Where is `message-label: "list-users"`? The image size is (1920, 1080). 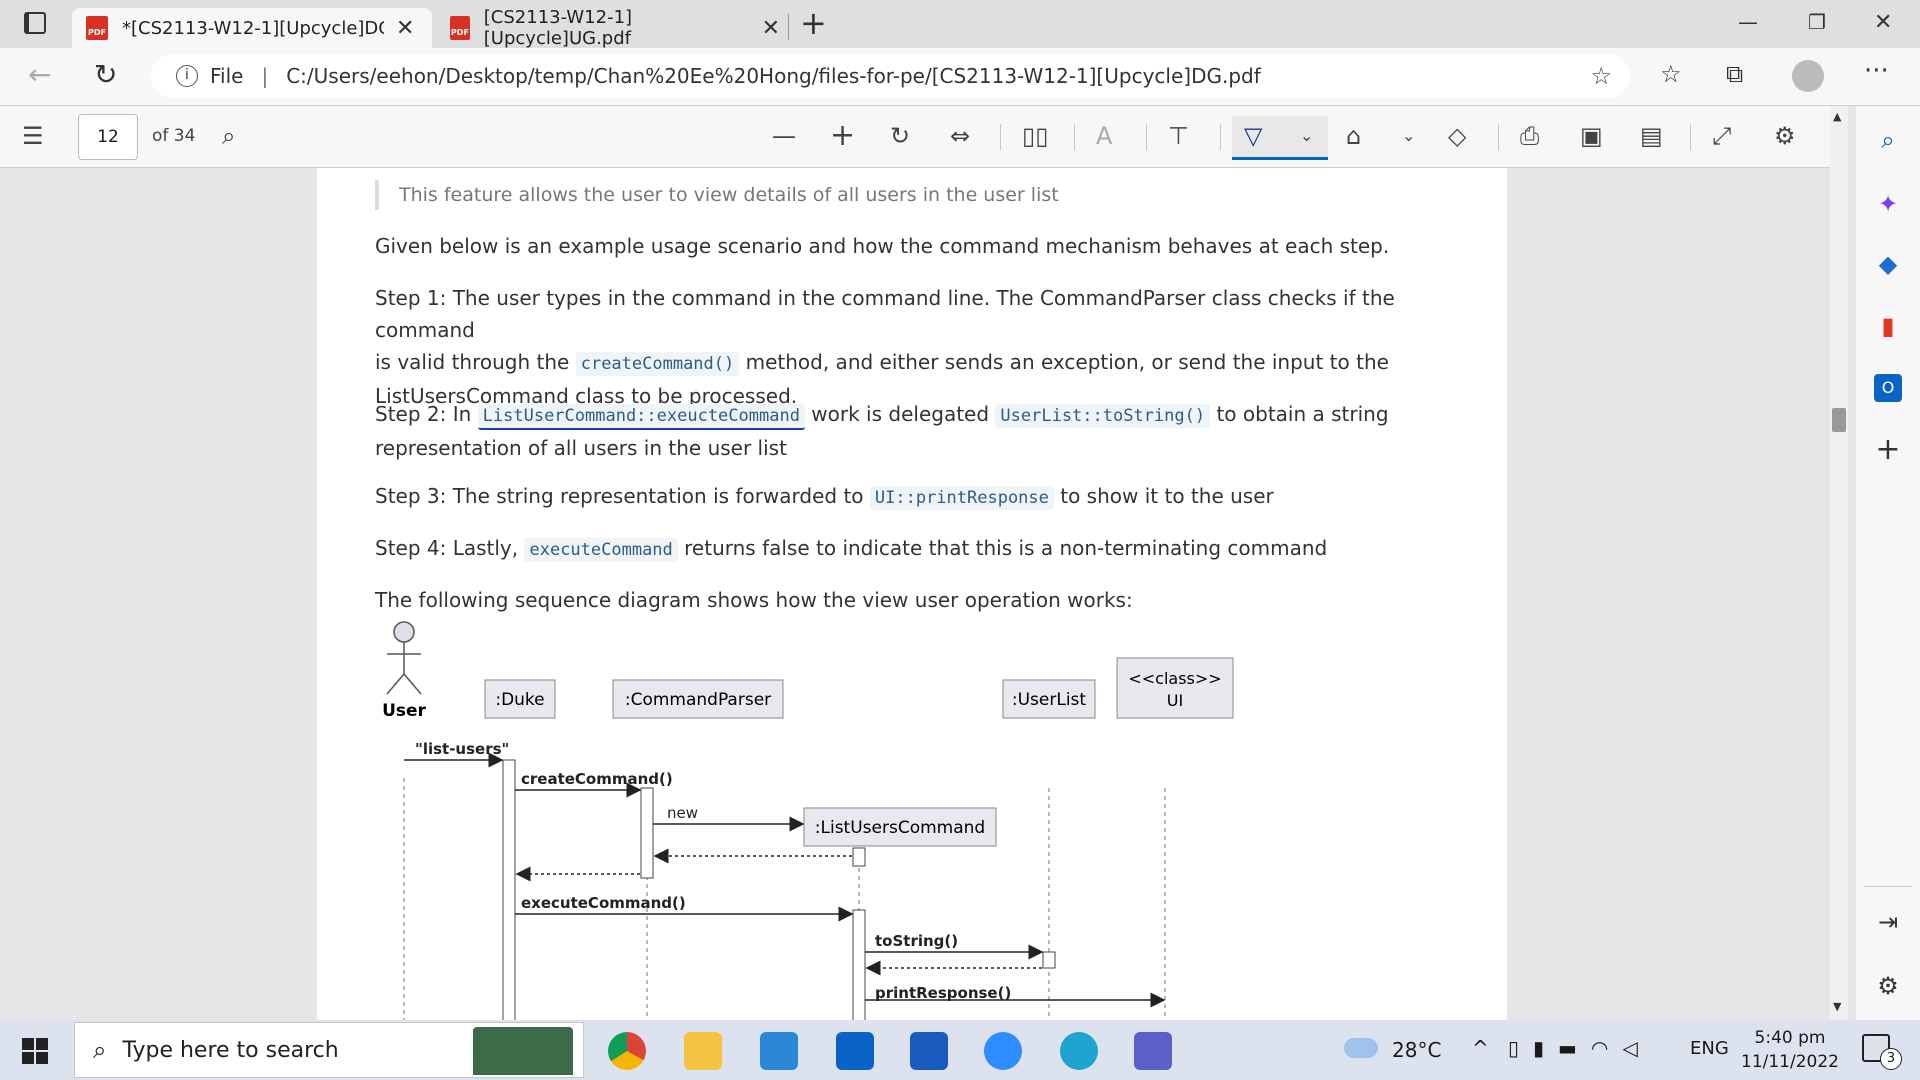 message-label: "list-users" is located at coordinates (462, 749).